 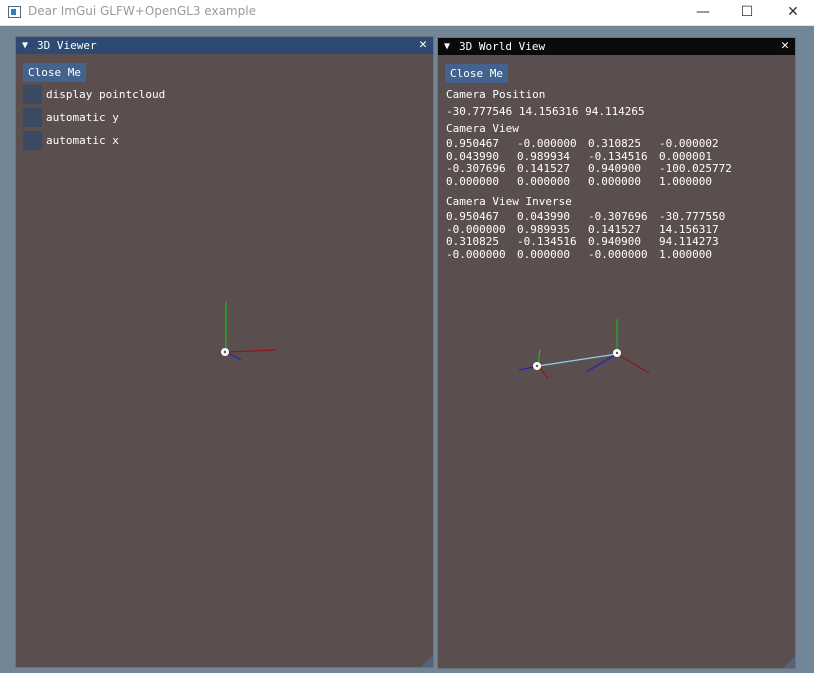 What do you see at coordinates (502, 46) in the screenshot?
I see `world-title: 3D World View` at bounding box center [502, 46].